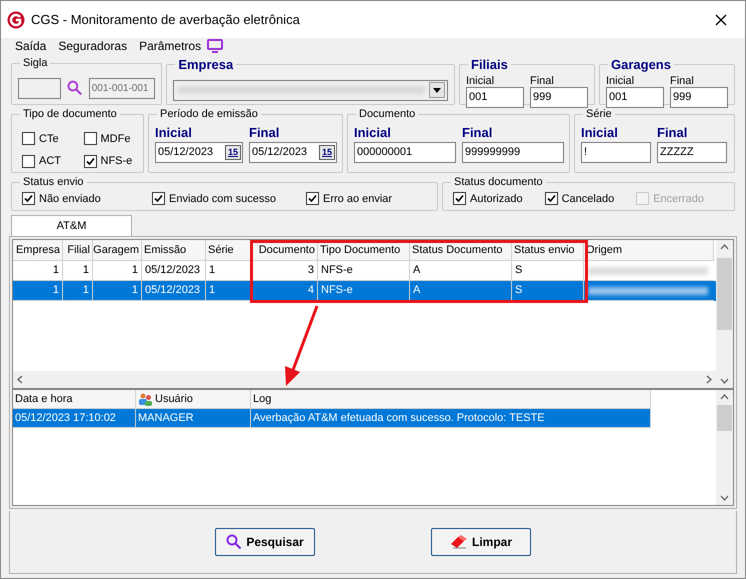 Image resolution: width=746 pixels, height=579 pixels. I want to click on search-button: Pesquisar, so click(265, 542).